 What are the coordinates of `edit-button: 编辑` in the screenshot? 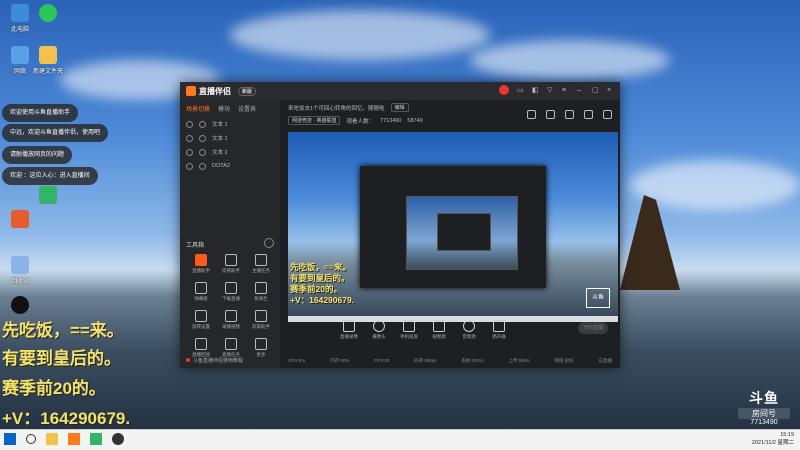 It's located at (399, 107).